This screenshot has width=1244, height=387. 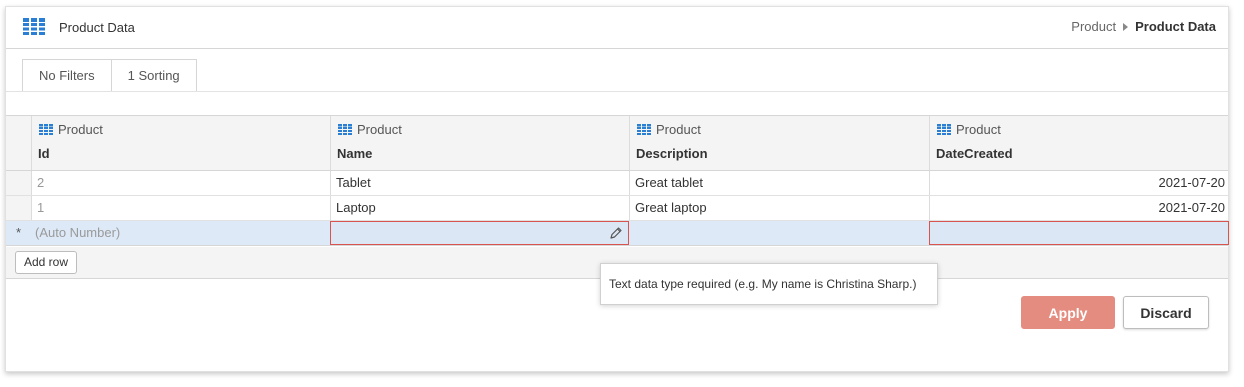 What do you see at coordinates (479, 183) in the screenshot?
I see `cell-name: Tablet` at bounding box center [479, 183].